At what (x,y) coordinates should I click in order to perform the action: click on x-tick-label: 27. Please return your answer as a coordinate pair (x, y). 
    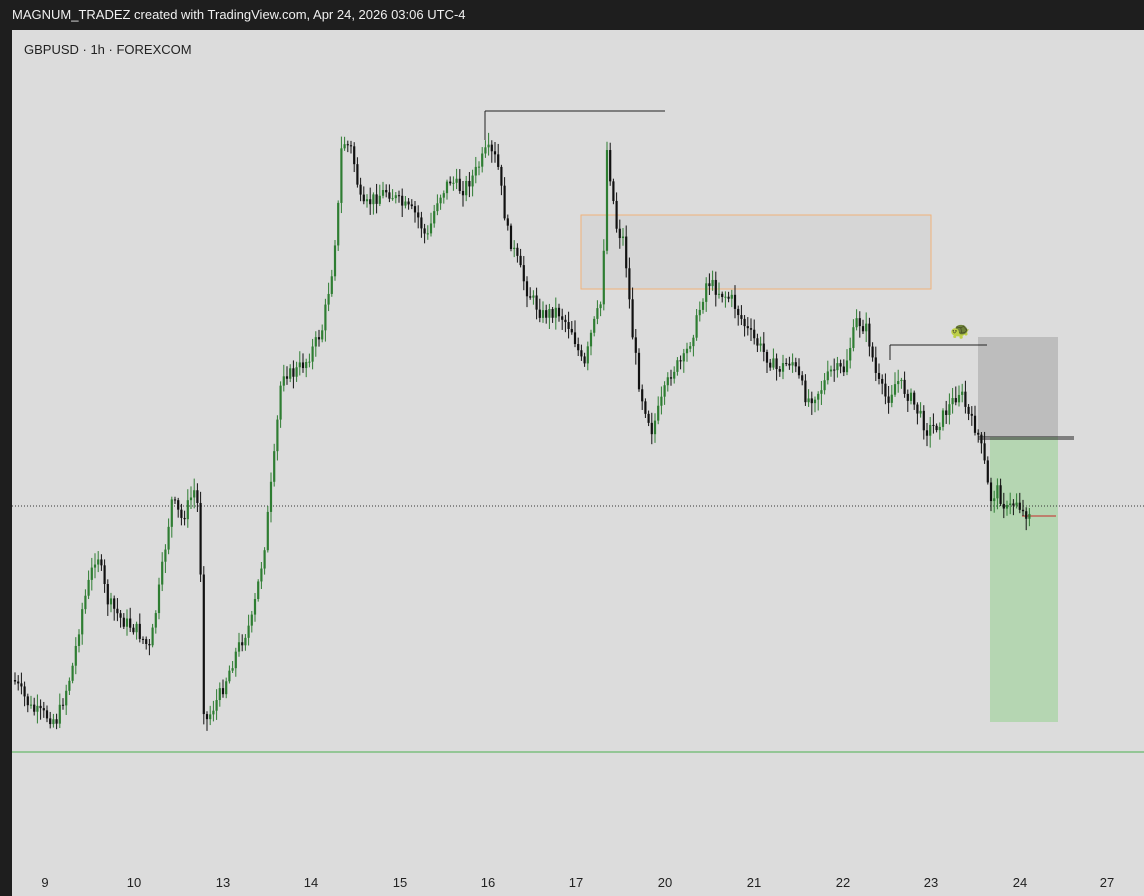
    Looking at the image, I should click on (1107, 882).